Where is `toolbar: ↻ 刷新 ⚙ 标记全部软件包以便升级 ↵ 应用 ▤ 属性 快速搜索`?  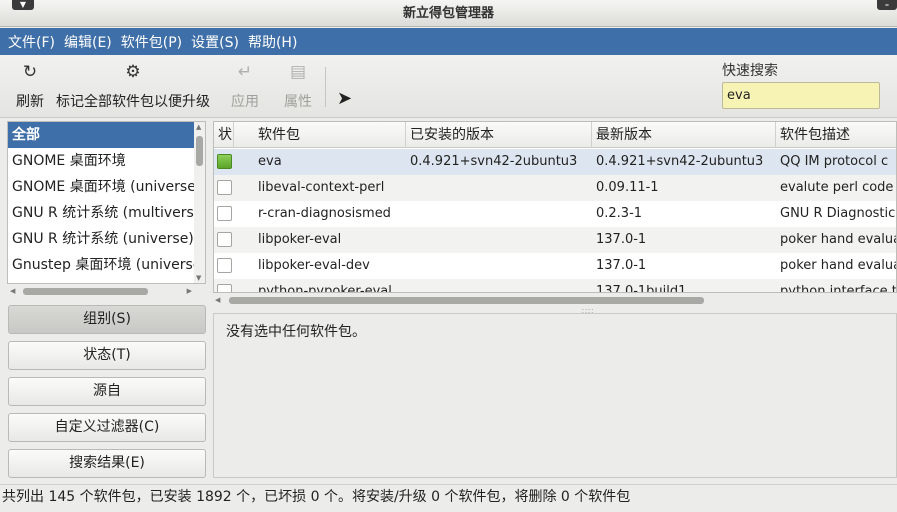 toolbar: ↻ 刷新 ⚙ 标记全部软件包以便升级 ↵ 应用 ▤ 属性 快速搜索 is located at coordinates (448, 86).